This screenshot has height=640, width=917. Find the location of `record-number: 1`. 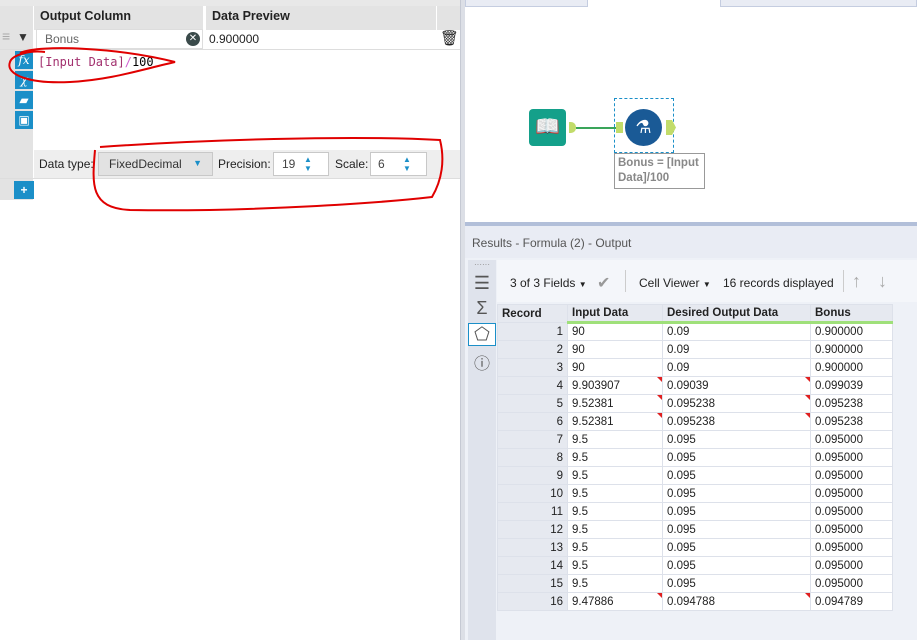

record-number: 1 is located at coordinates (532, 331).